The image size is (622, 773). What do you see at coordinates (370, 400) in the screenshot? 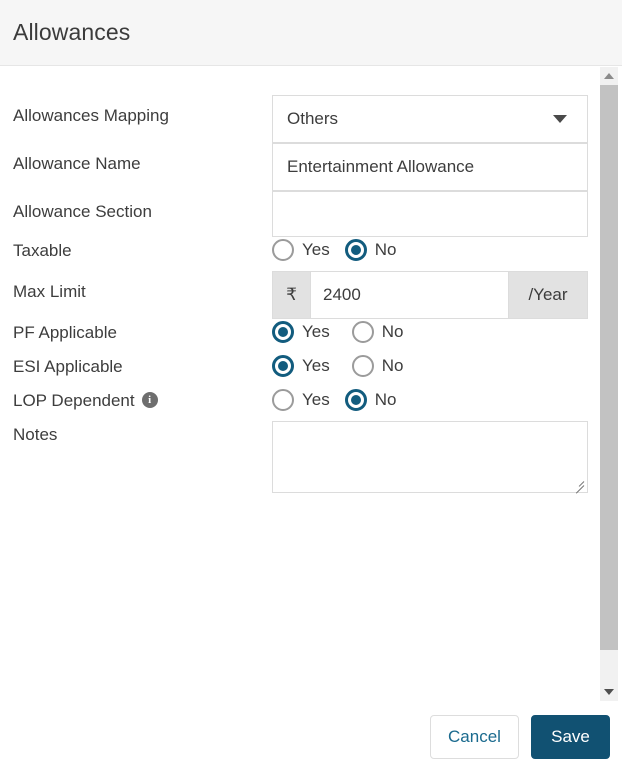
I see `lop-dependent-radio-no: No` at bounding box center [370, 400].